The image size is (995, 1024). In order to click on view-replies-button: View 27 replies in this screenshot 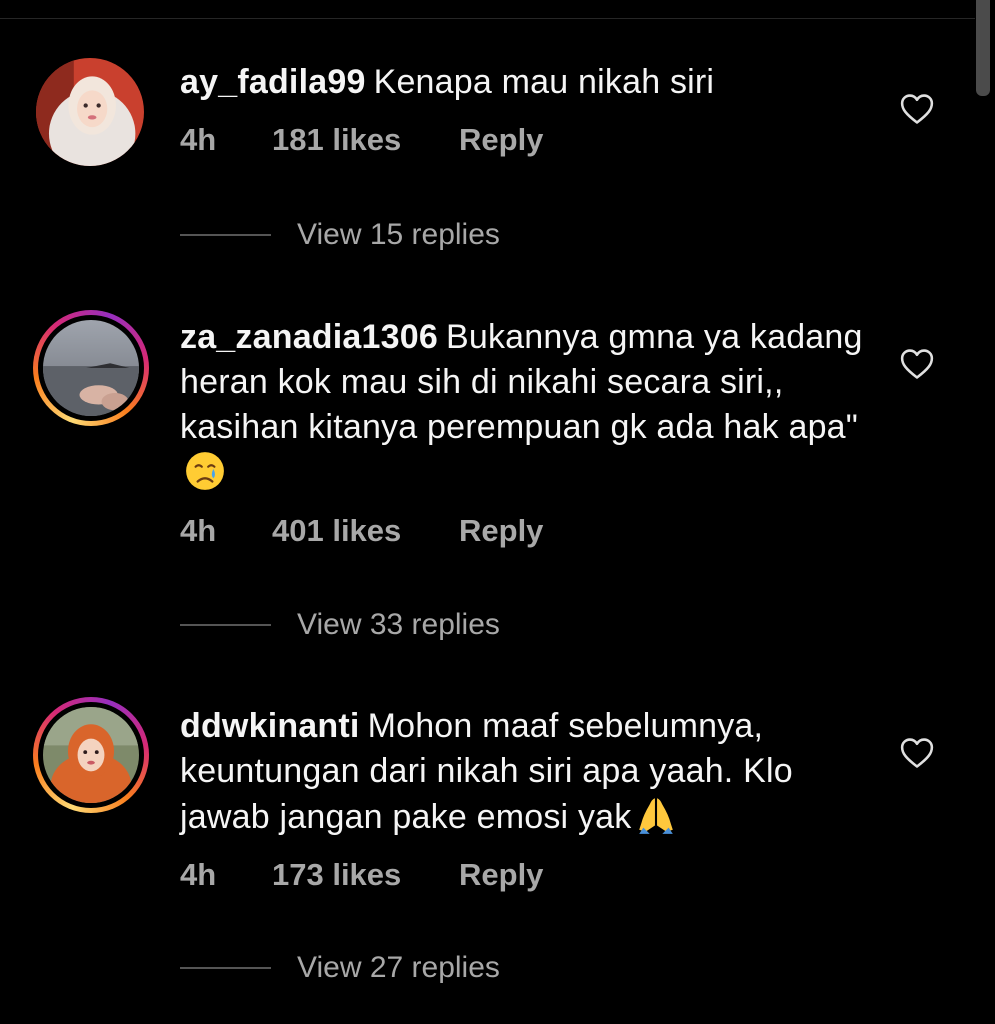, I will do `click(340, 968)`.